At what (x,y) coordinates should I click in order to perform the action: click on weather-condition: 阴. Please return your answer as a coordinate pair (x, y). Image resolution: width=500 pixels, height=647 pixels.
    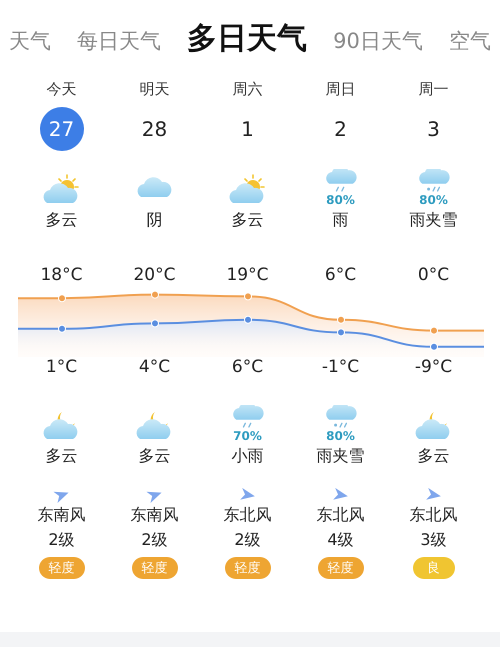
    Looking at the image, I should click on (154, 220).